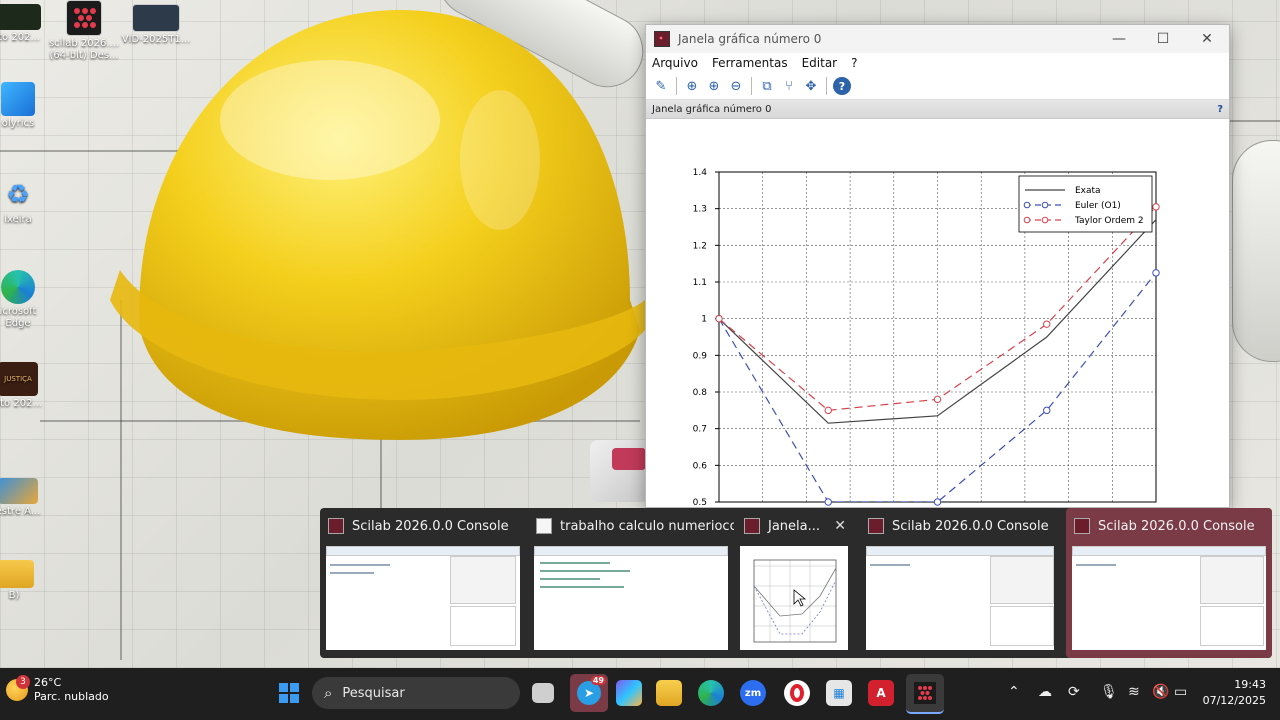 The image size is (1280, 720). I want to click on taskbar-telegram: ➤ 49, so click(589, 693).